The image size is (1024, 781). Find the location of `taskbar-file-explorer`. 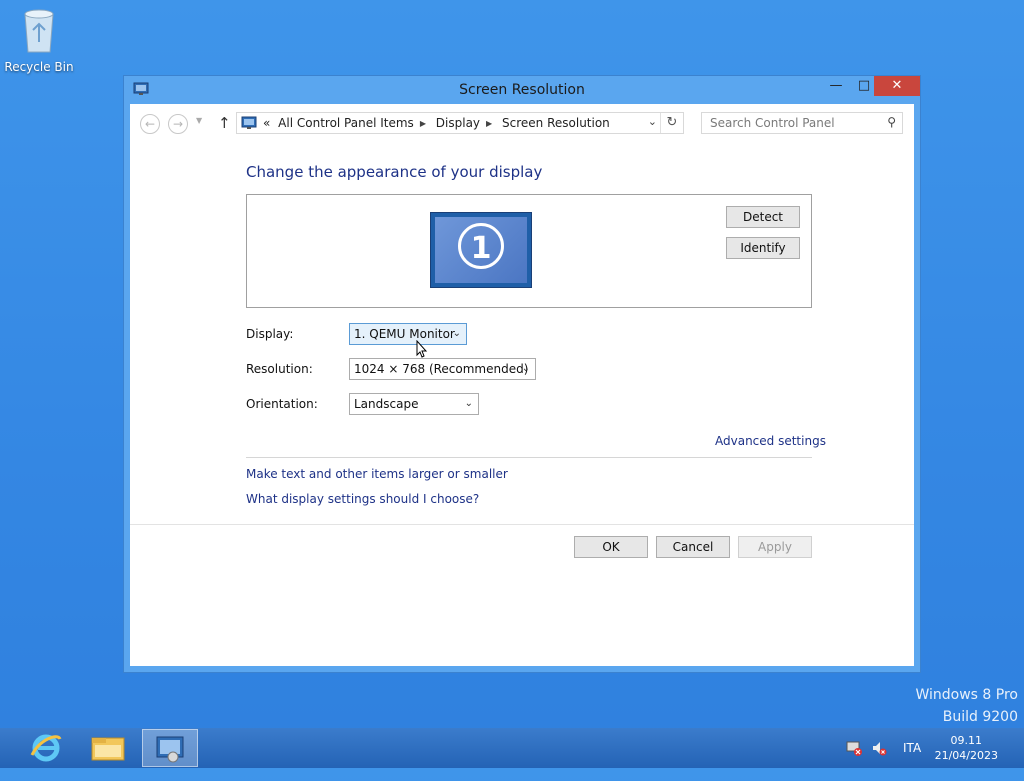

taskbar-file-explorer is located at coordinates (108, 748).